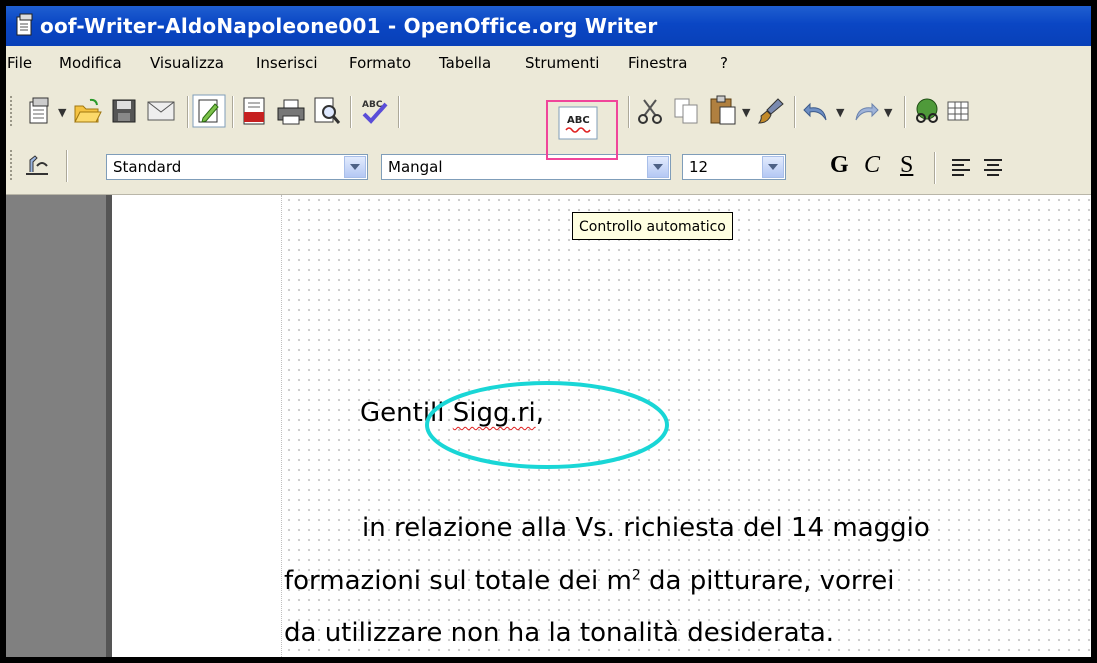 This screenshot has width=1097, height=663. What do you see at coordinates (547, 425) in the screenshot?
I see `annotation-ellipse` at bounding box center [547, 425].